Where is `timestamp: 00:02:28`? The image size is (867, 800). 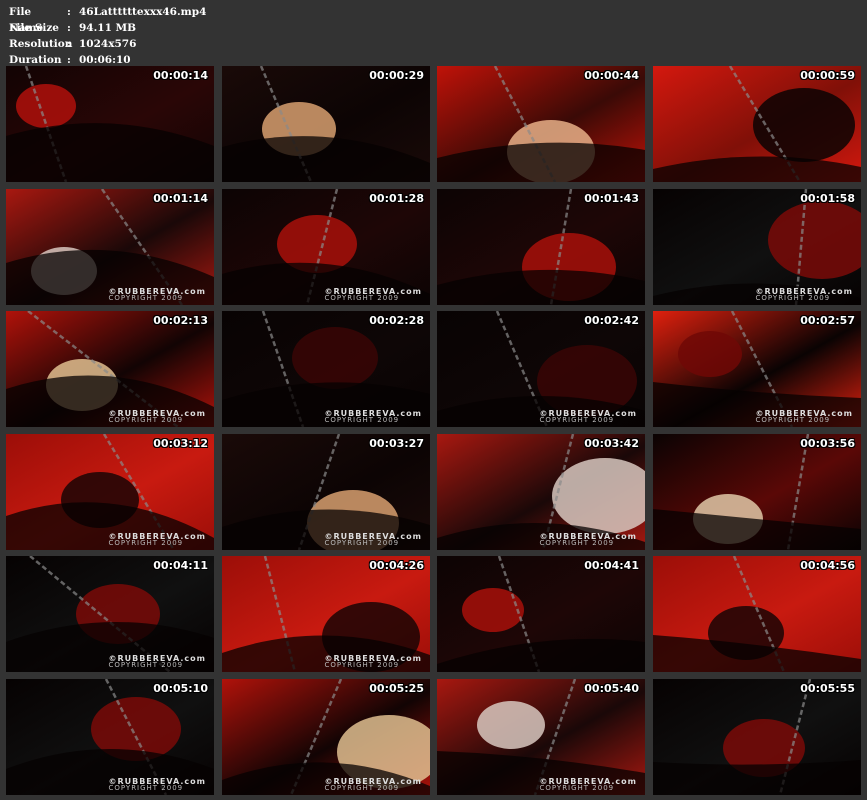
timestamp: 00:02:28 is located at coordinates (396, 320).